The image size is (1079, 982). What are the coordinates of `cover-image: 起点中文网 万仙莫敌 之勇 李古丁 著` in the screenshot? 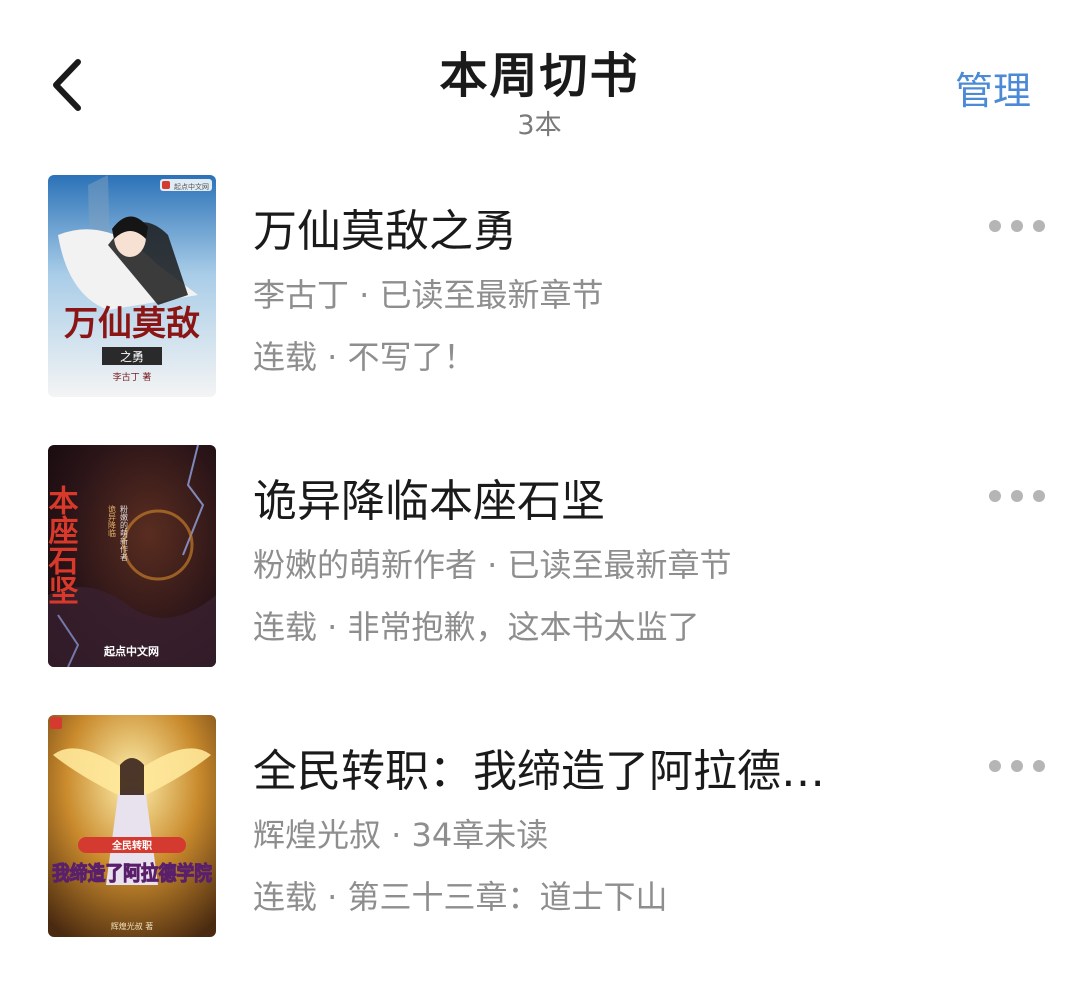 It's located at (132, 286).